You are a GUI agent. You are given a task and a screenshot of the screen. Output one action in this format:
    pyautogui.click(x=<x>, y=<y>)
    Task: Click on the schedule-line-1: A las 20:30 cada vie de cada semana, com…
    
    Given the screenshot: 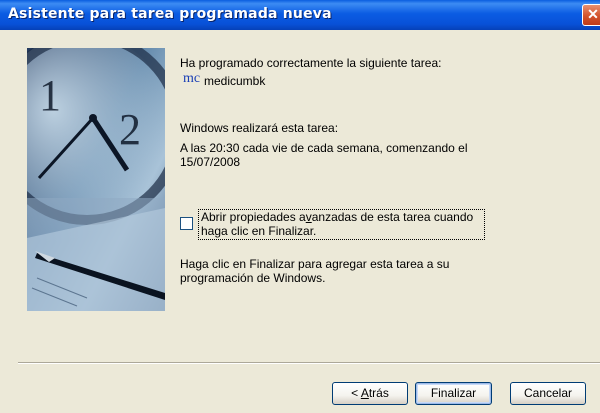 What is the action you would take?
    pyautogui.click(x=324, y=148)
    